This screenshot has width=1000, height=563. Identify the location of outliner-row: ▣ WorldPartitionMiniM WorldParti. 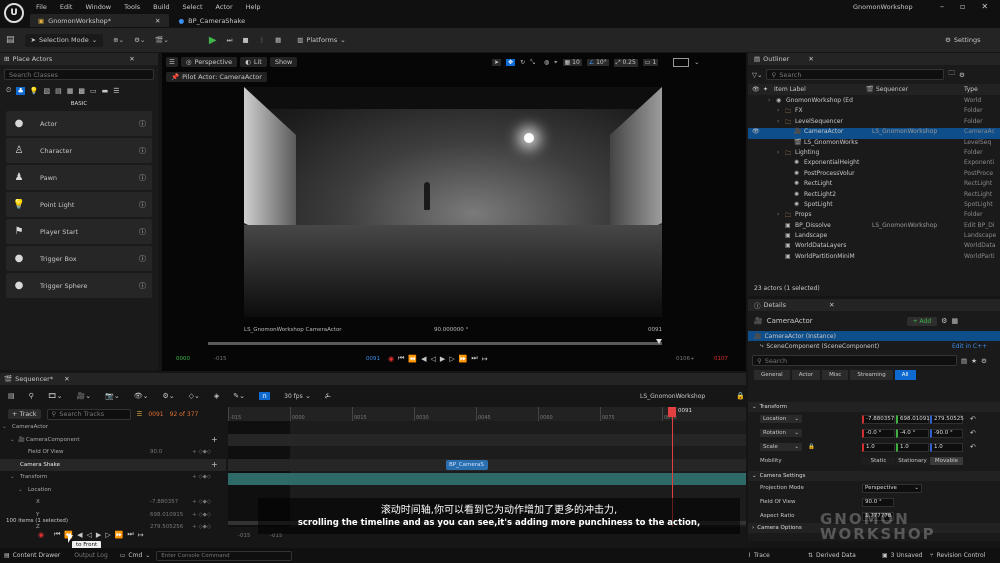
(874, 258).